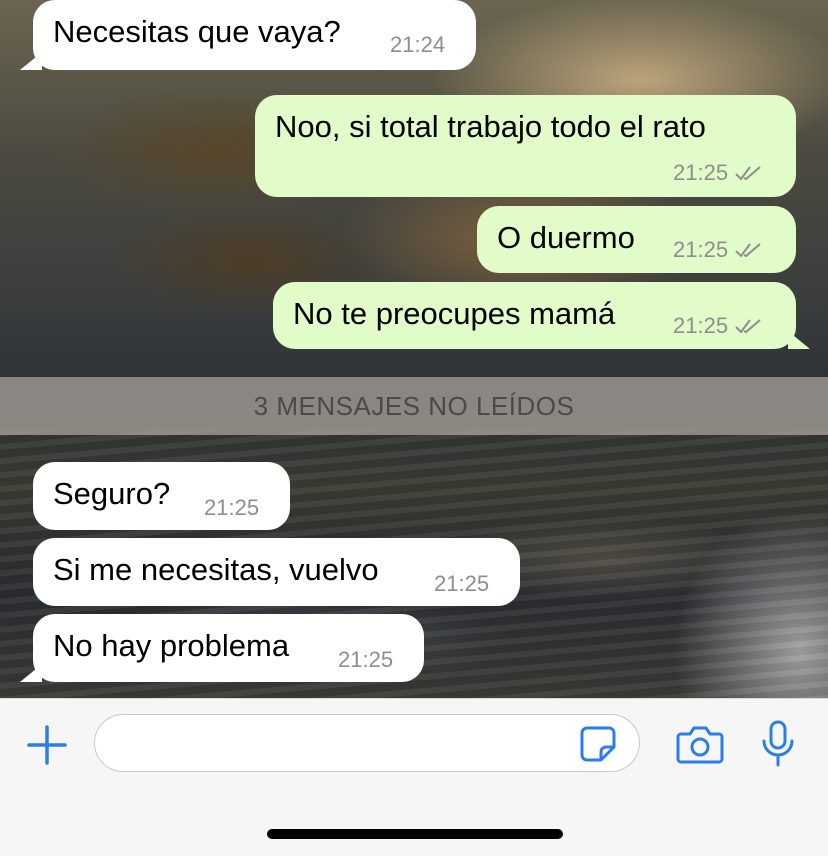 The height and width of the screenshot is (856, 828). Describe the element at coordinates (171, 645) in the screenshot. I see `message-text: No hay problema` at that location.